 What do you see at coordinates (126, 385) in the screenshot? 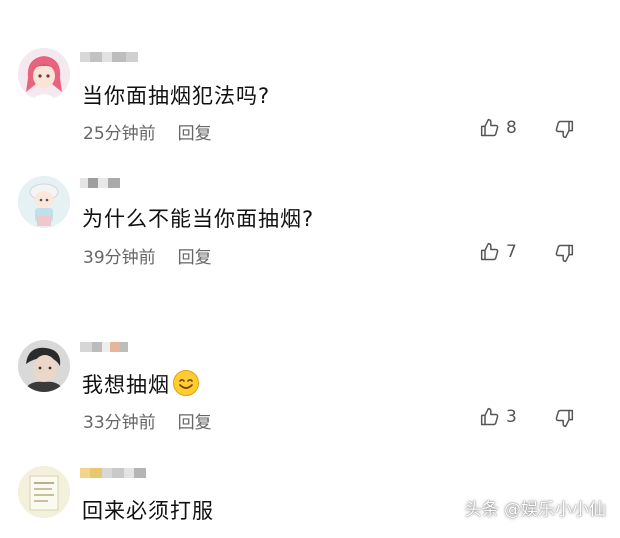
I see `comment-text-content: 我想抽烟` at bounding box center [126, 385].